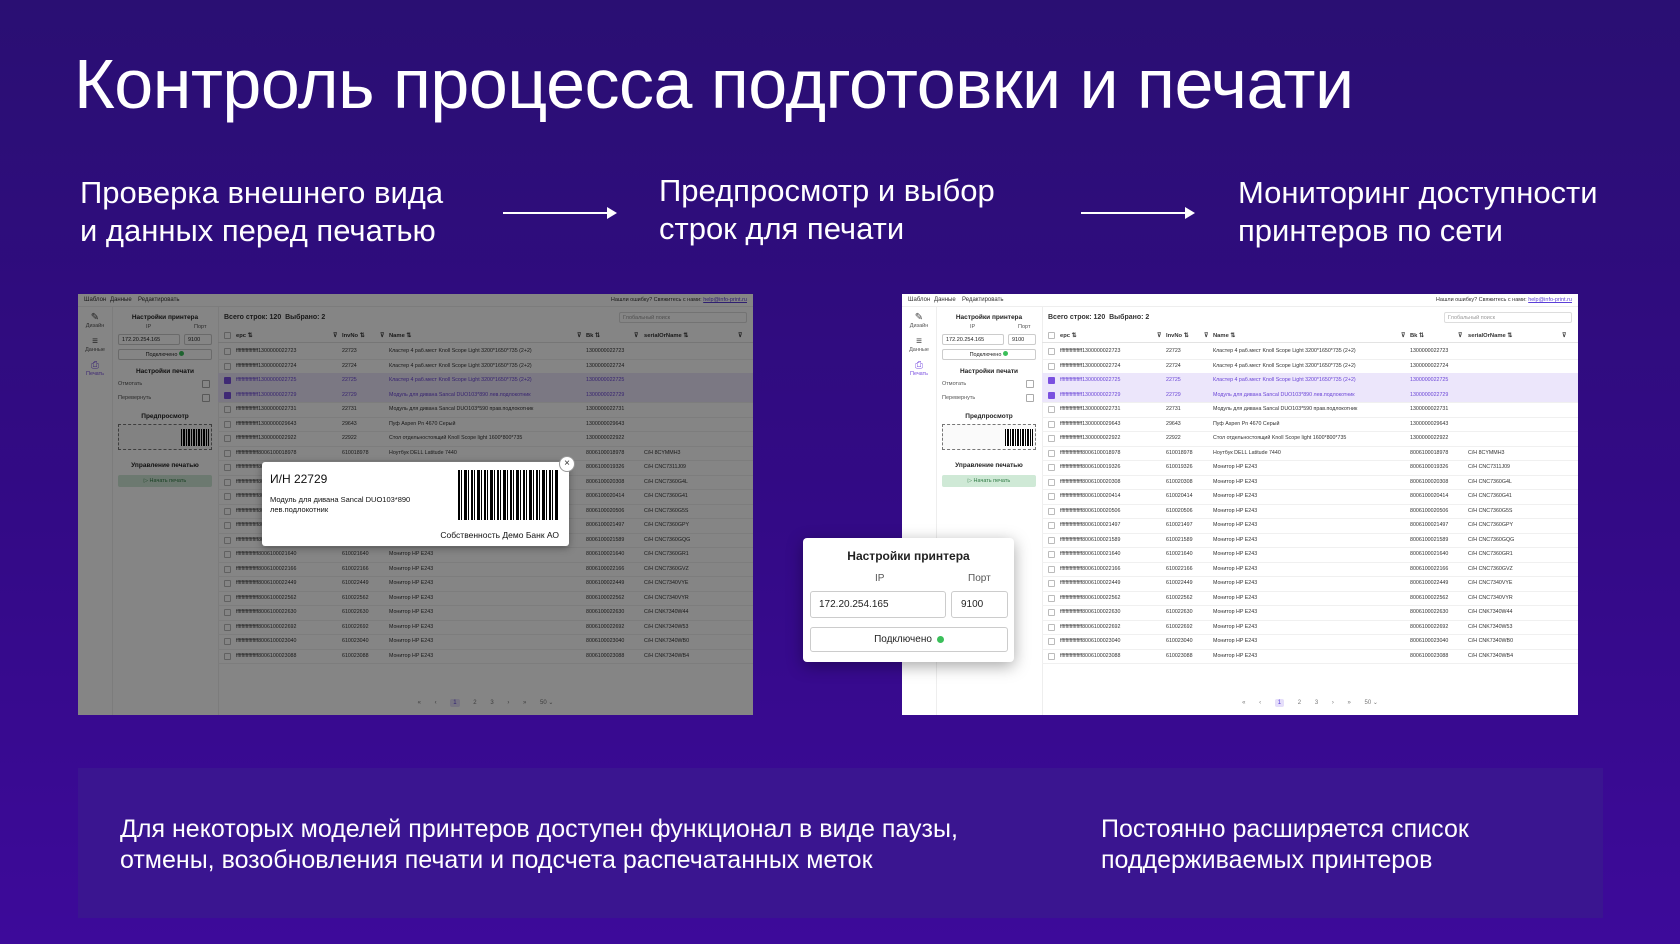 Image resolution: width=1680 pixels, height=944 pixels. Describe the element at coordinates (1224, 336) in the screenshot. I see `column-header-name: Name ⇅` at that location.